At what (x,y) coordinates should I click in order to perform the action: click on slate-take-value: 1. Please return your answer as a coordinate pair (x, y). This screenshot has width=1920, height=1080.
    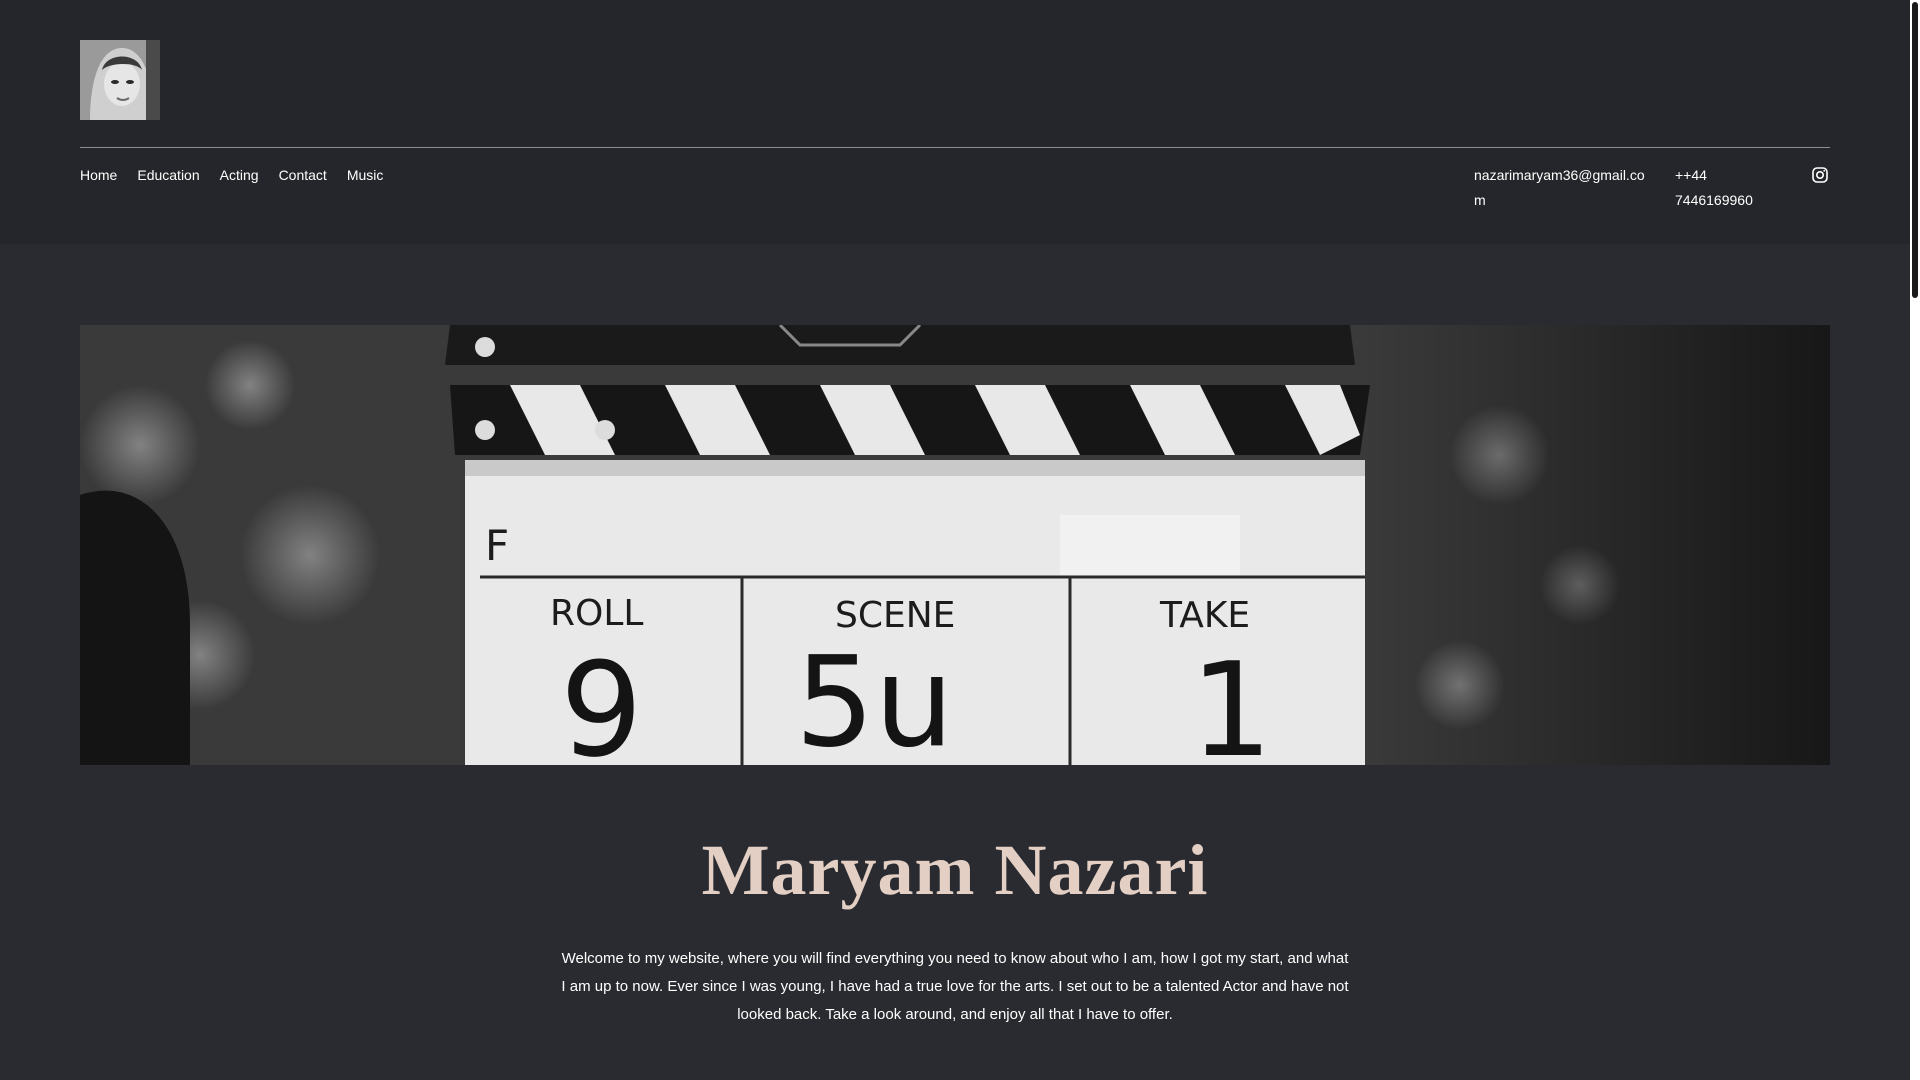
    Looking at the image, I should click on (1231, 699).